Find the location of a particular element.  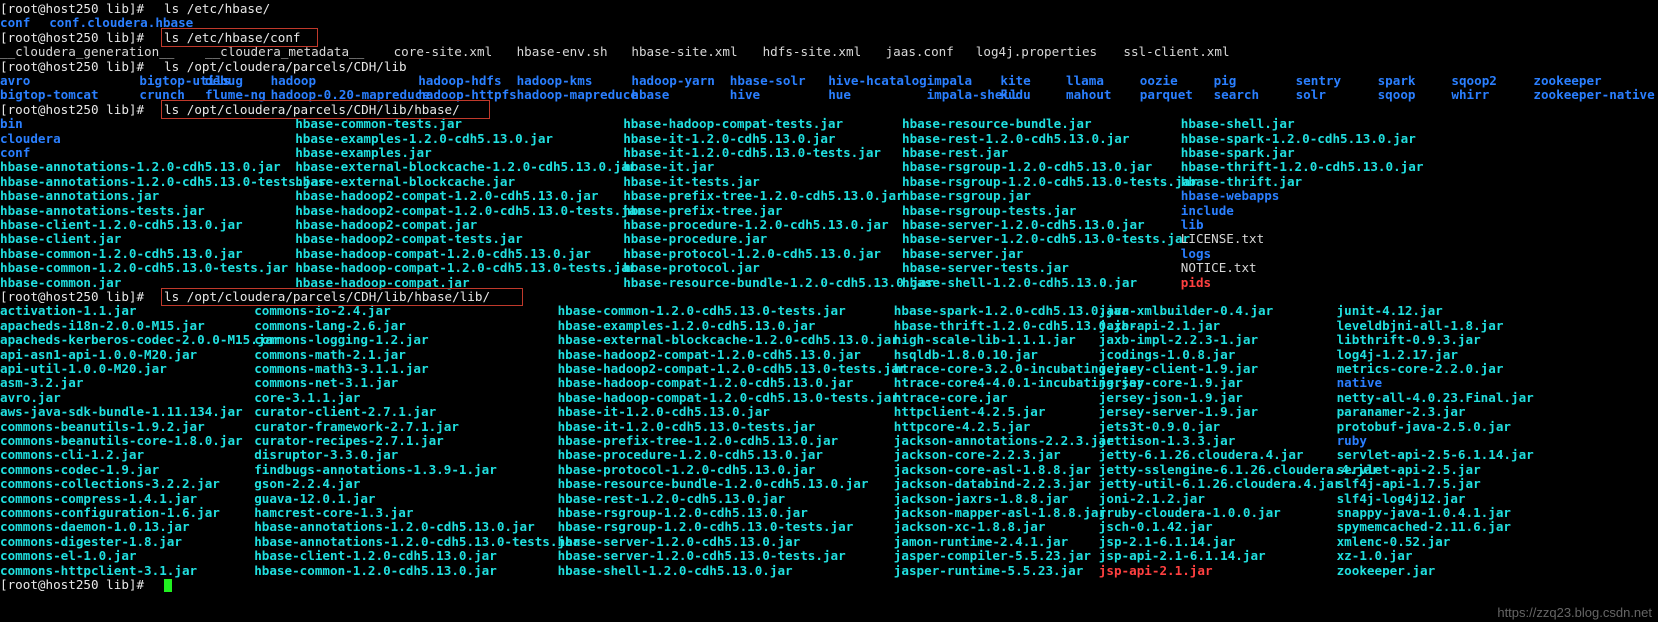

fs-entry-dir: parquet is located at coordinates (1166, 94).